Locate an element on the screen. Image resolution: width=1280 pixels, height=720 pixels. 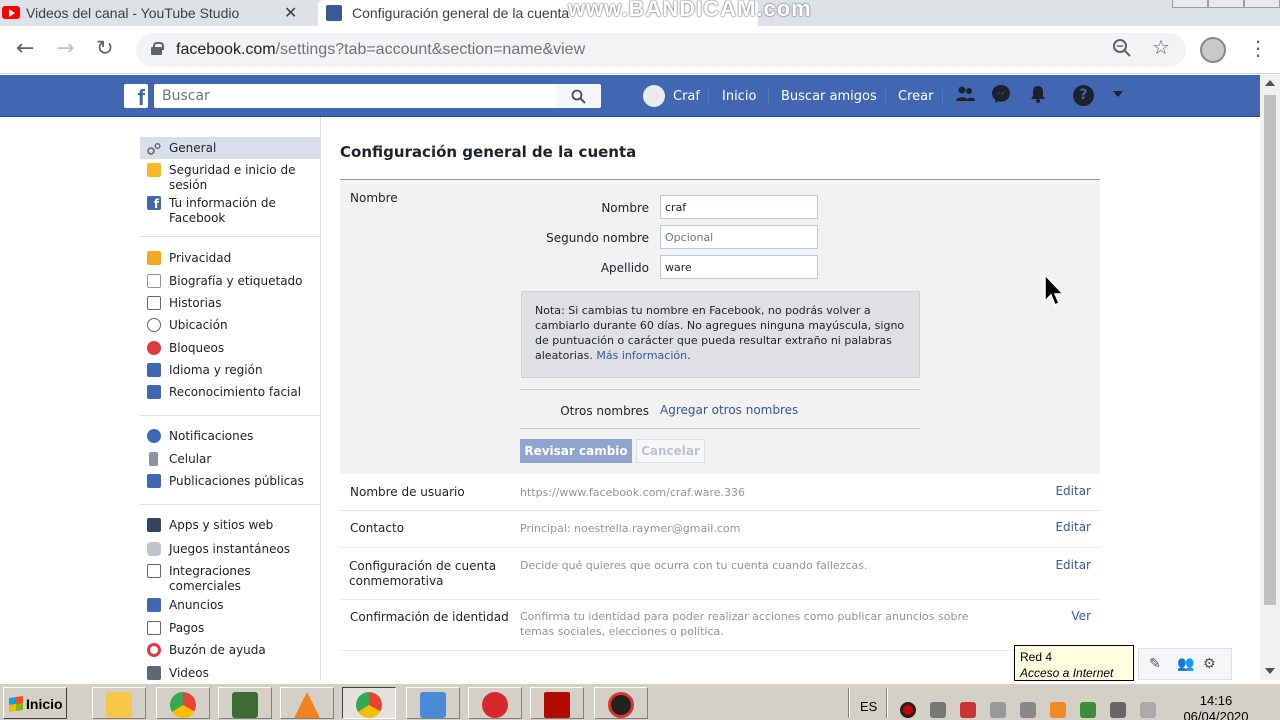
back-icon: ← is located at coordinates (25, 48).